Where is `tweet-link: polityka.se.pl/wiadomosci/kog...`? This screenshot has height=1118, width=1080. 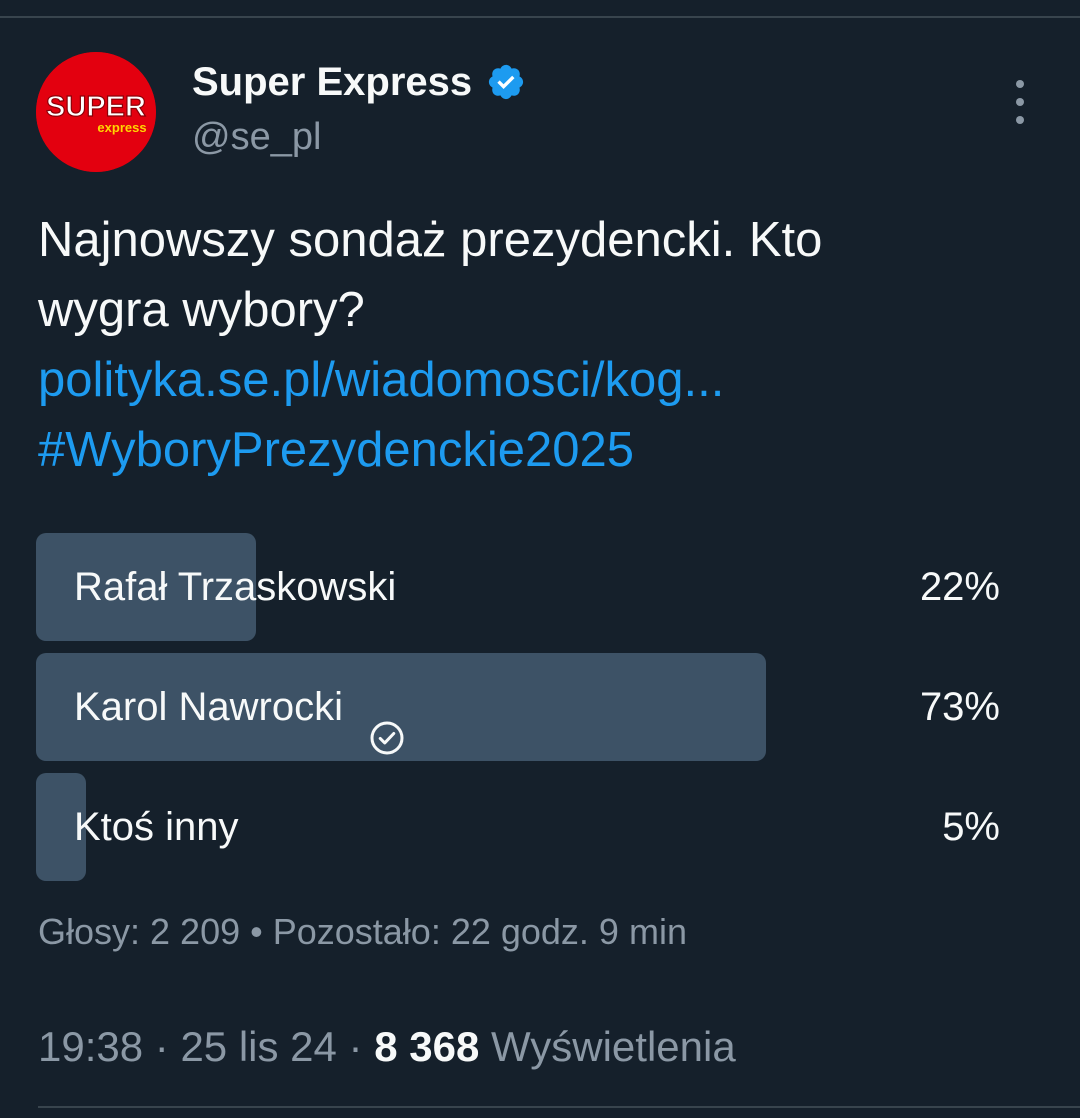 tweet-link: polityka.se.pl/wiadomosci/kog... is located at coordinates (538, 380).